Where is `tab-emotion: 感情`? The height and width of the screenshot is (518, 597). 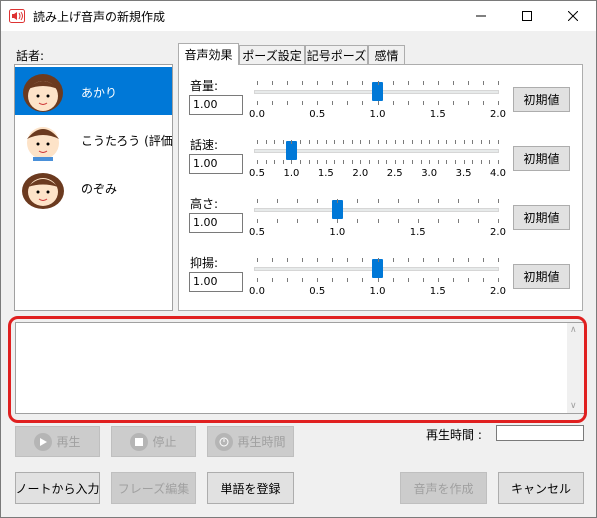
tab-emotion: 感情 is located at coordinates (386, 54).